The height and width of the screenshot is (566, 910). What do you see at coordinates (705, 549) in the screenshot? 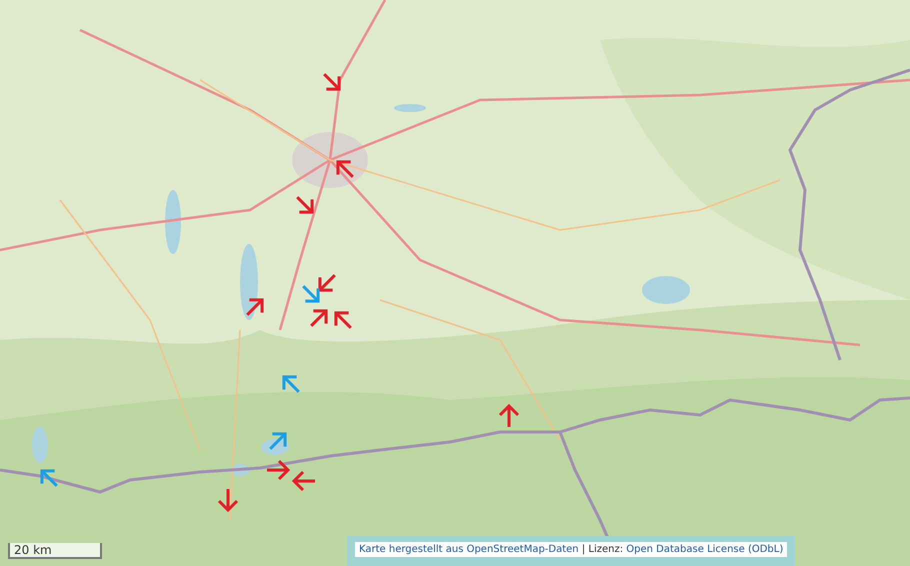
I see `license-link: Open Database License (ODbL)` at bounding box center [705, 549].